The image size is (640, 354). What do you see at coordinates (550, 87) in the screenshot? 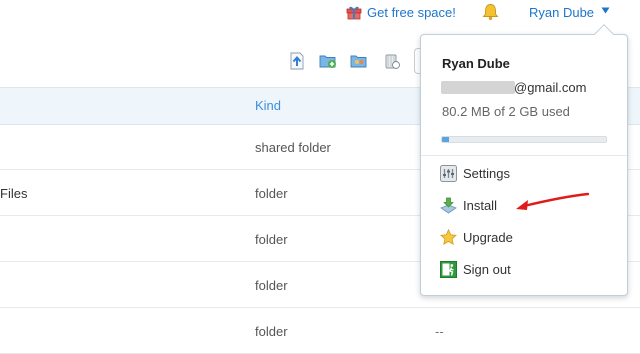
I see `account-email: @gmail.com` at bounding box center [550, 87].